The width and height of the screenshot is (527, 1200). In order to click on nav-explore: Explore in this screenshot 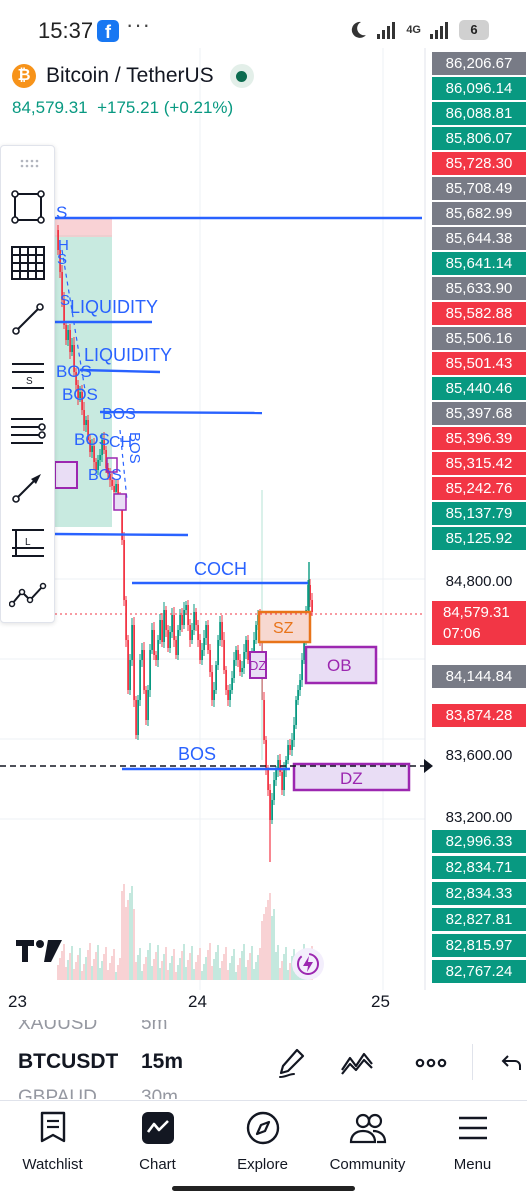, I will do `click(262, 1140)`.